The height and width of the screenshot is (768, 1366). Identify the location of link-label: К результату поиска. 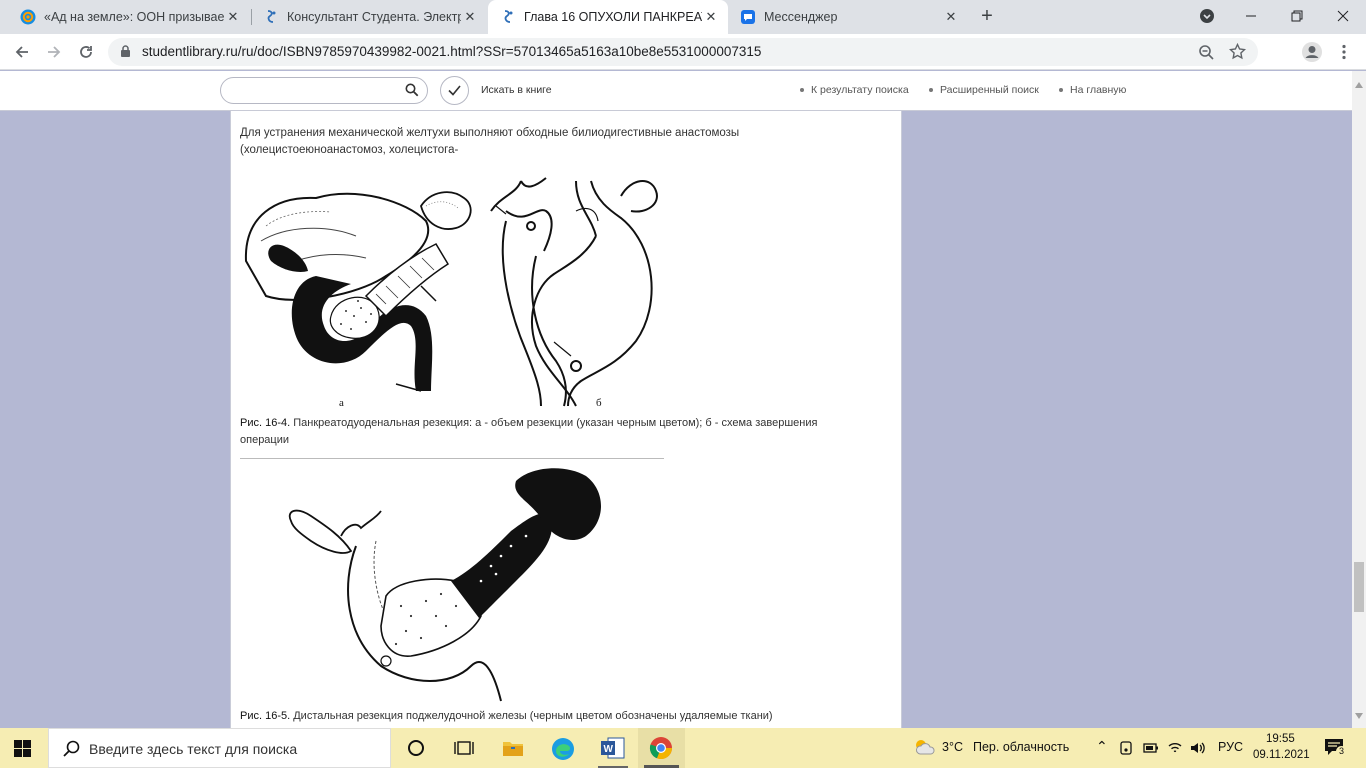
(860, 90).